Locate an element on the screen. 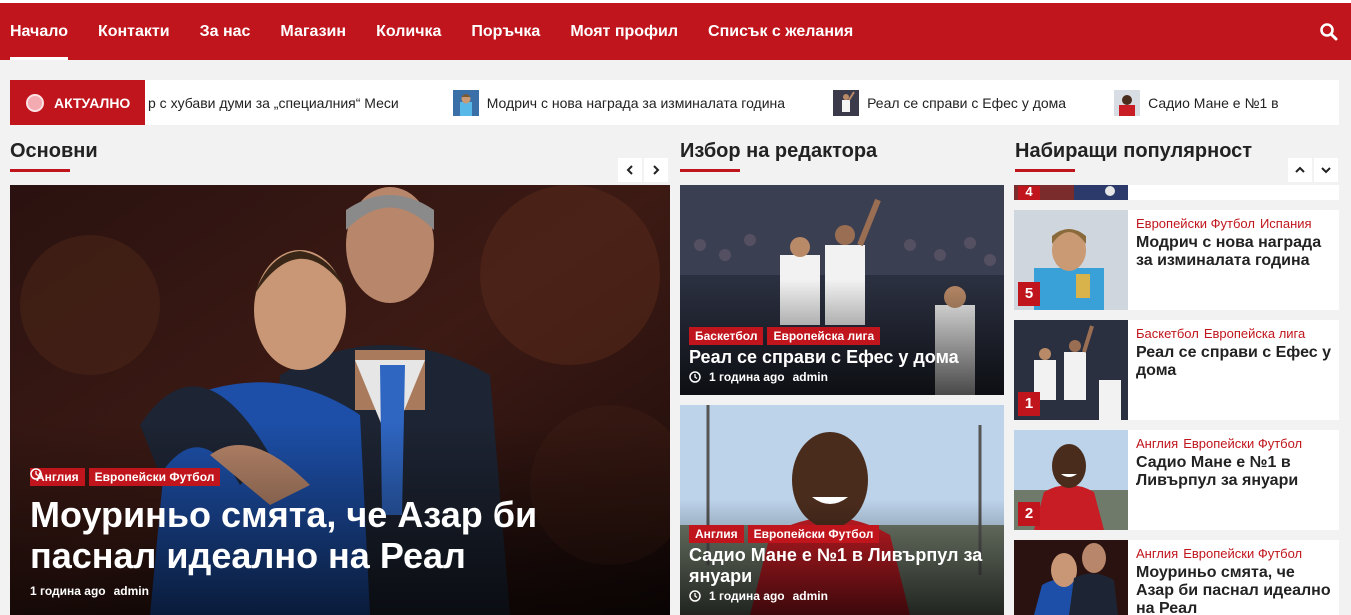 The image size is (1351, 615). chevron-down-icon is located at coordinates (1326, 170).